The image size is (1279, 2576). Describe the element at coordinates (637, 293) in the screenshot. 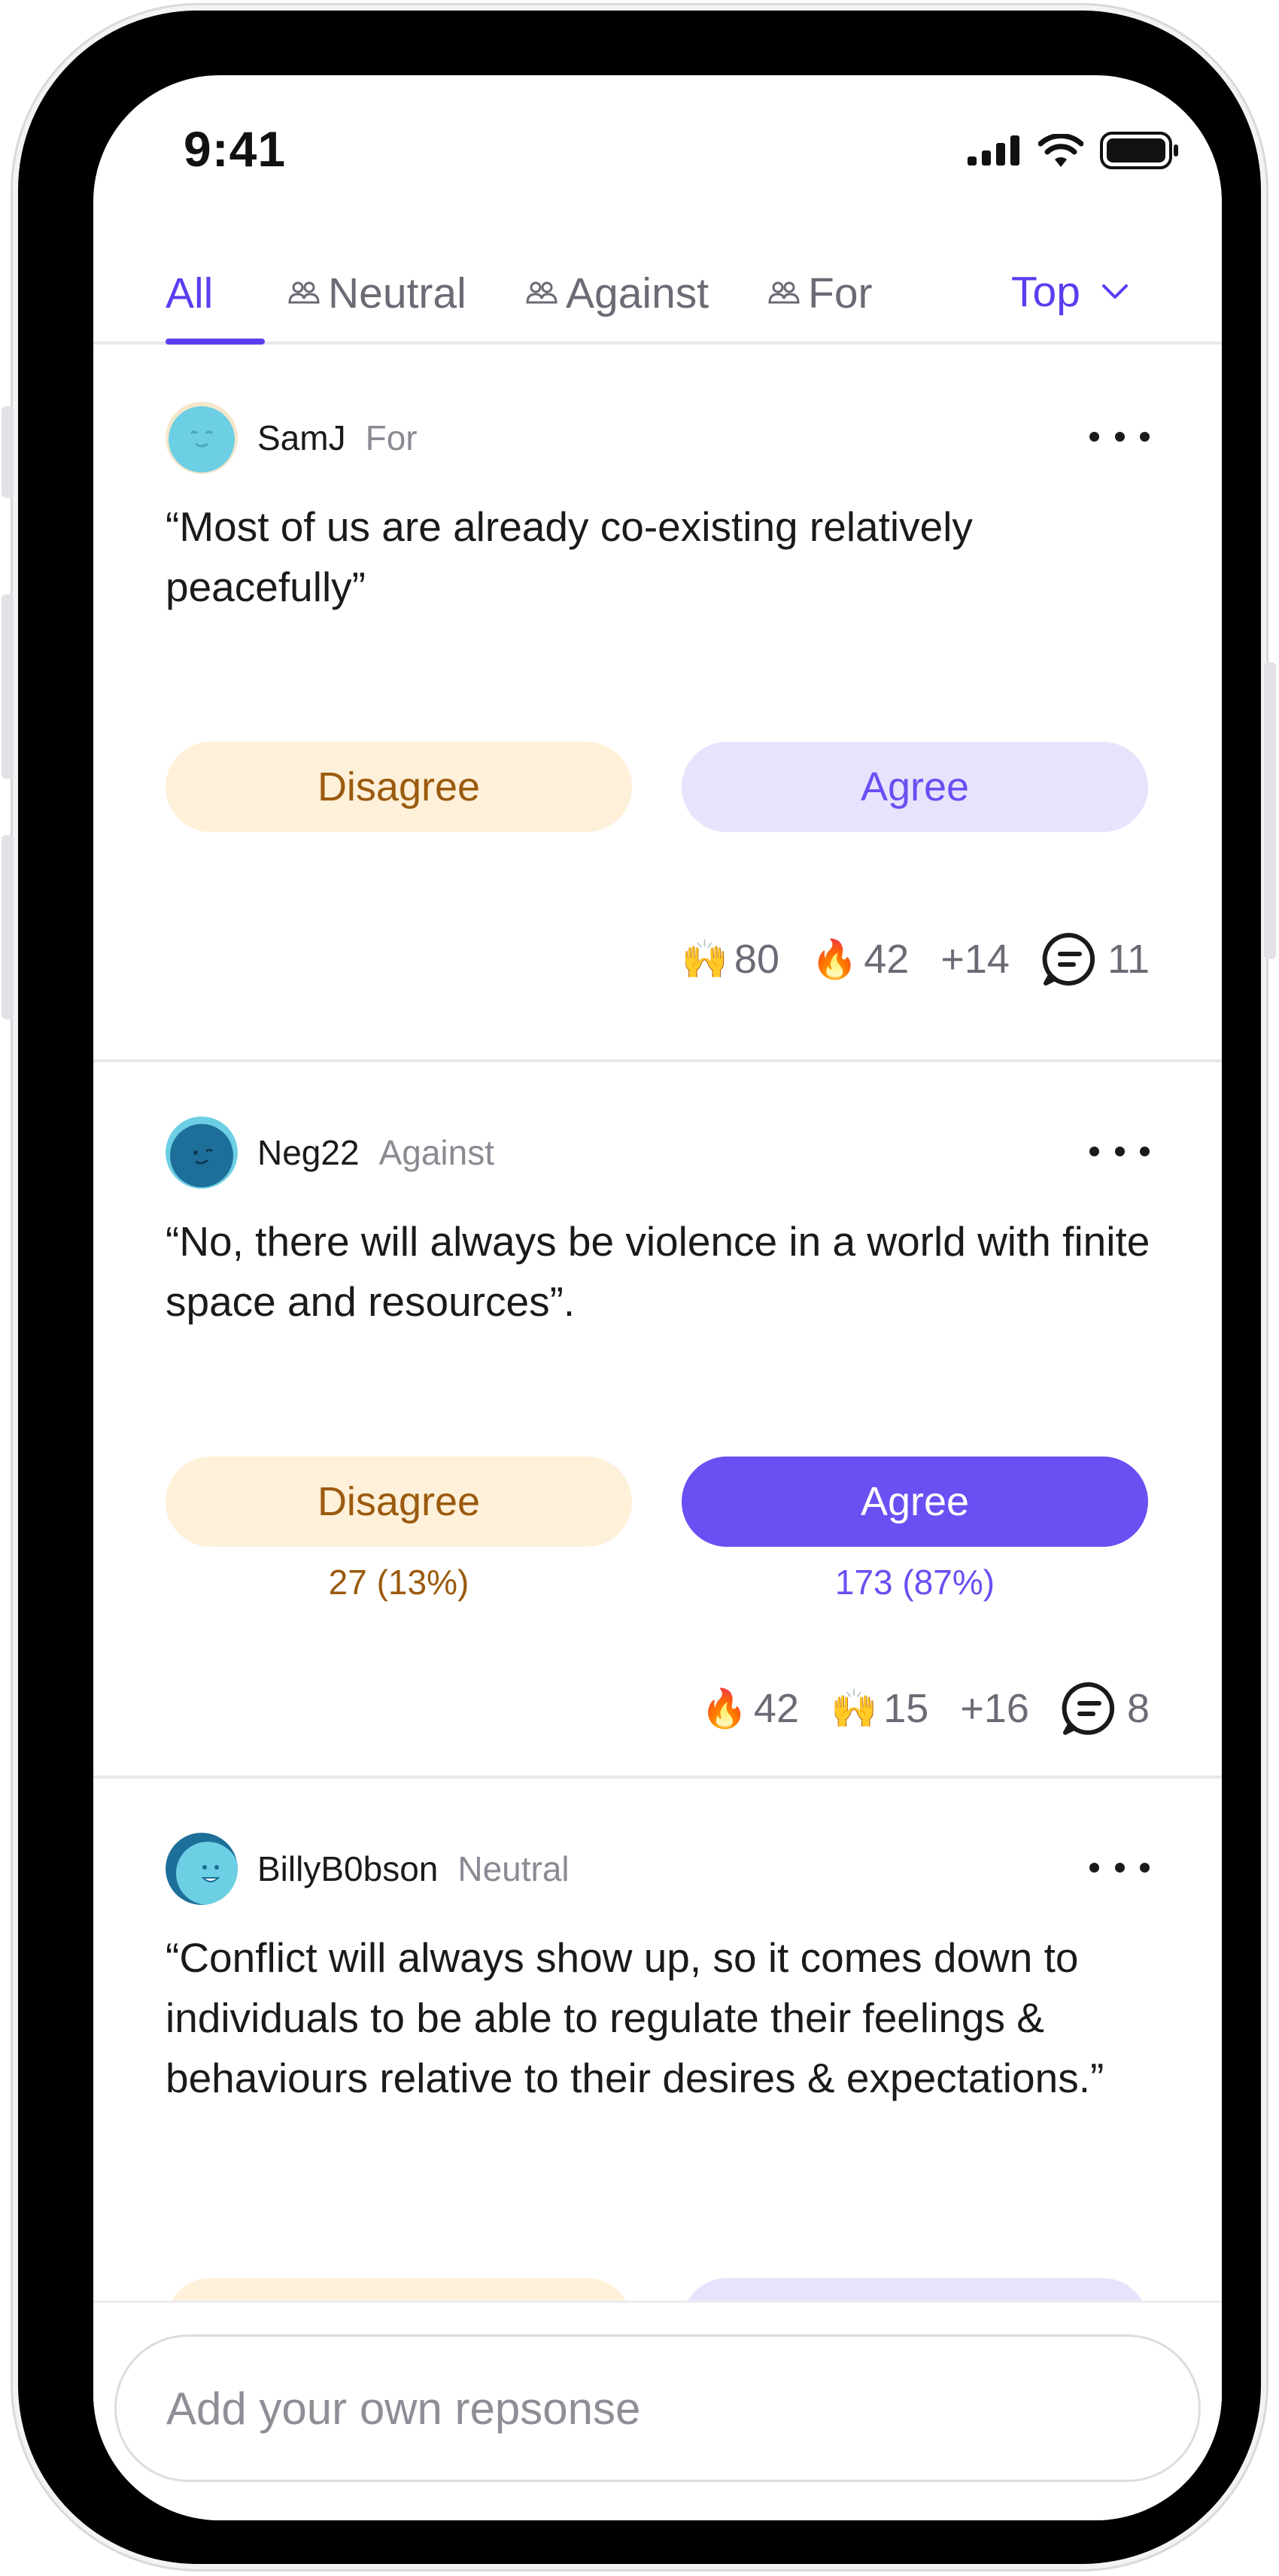

I see `tab-against-label: Against` at that location.